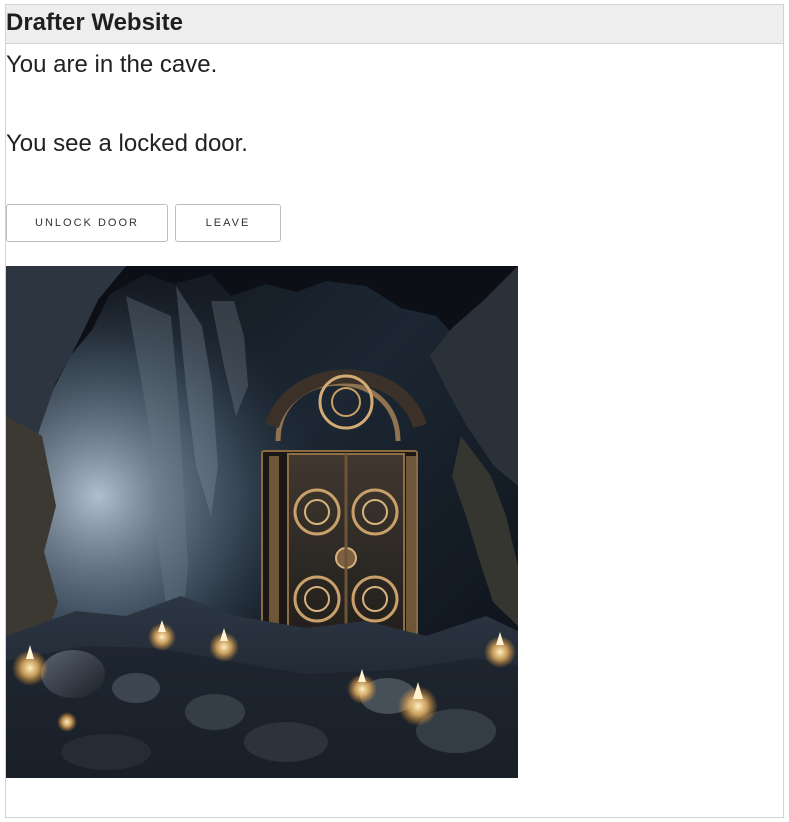 Image resolution: width=789 pixels, height=822 pixels. I want to click on unlock-door-button: Unlock Door, so click(87, 223).